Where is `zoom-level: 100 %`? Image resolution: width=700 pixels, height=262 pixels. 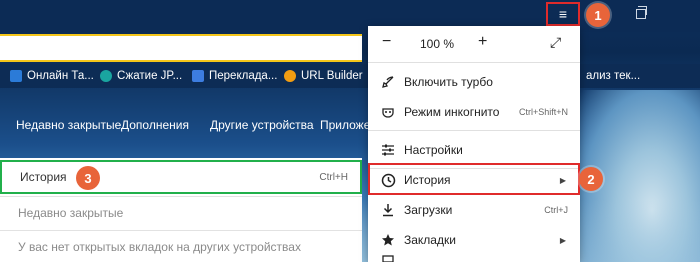
zoom-level: 100 % is located at coordinates (437, 44).